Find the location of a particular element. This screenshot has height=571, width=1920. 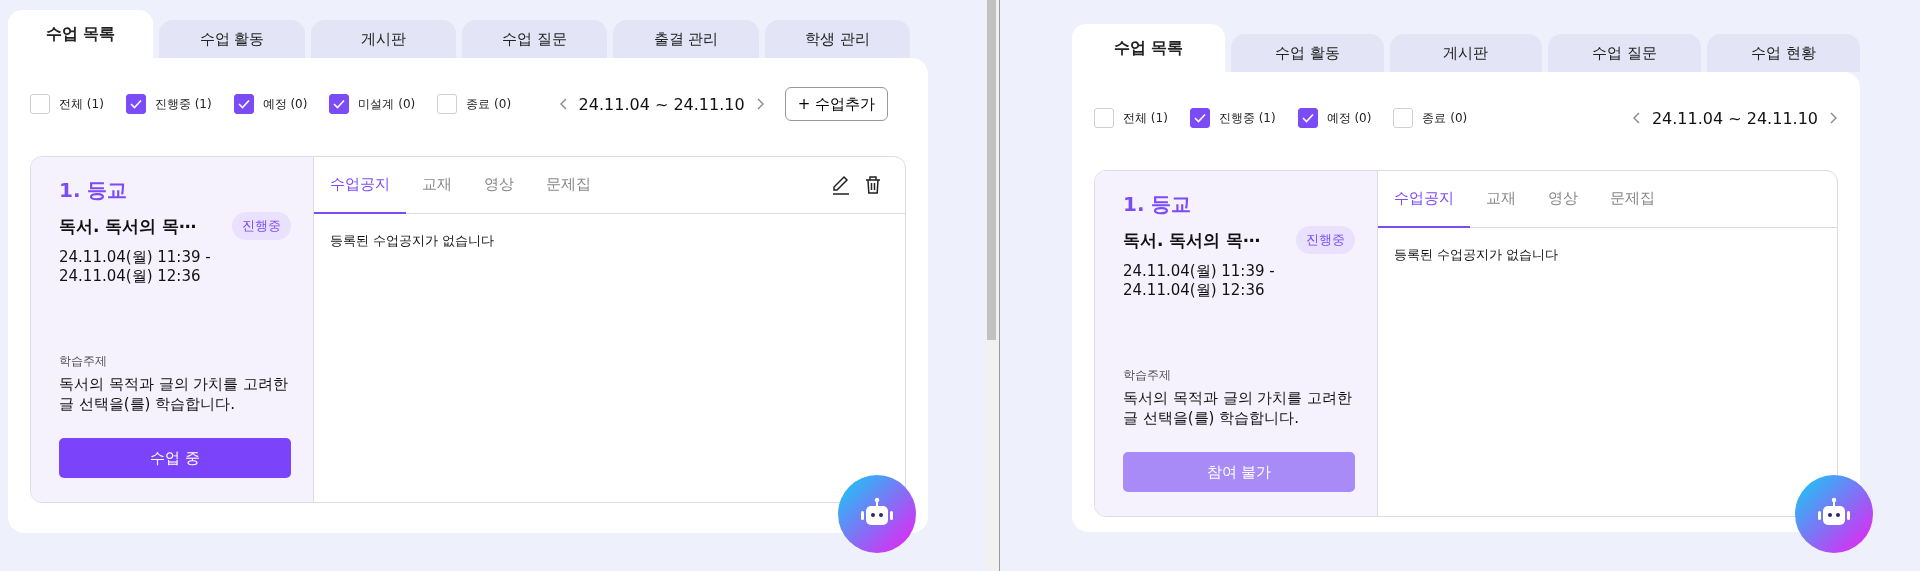

edit-icon is located at coordinates (841, 185).